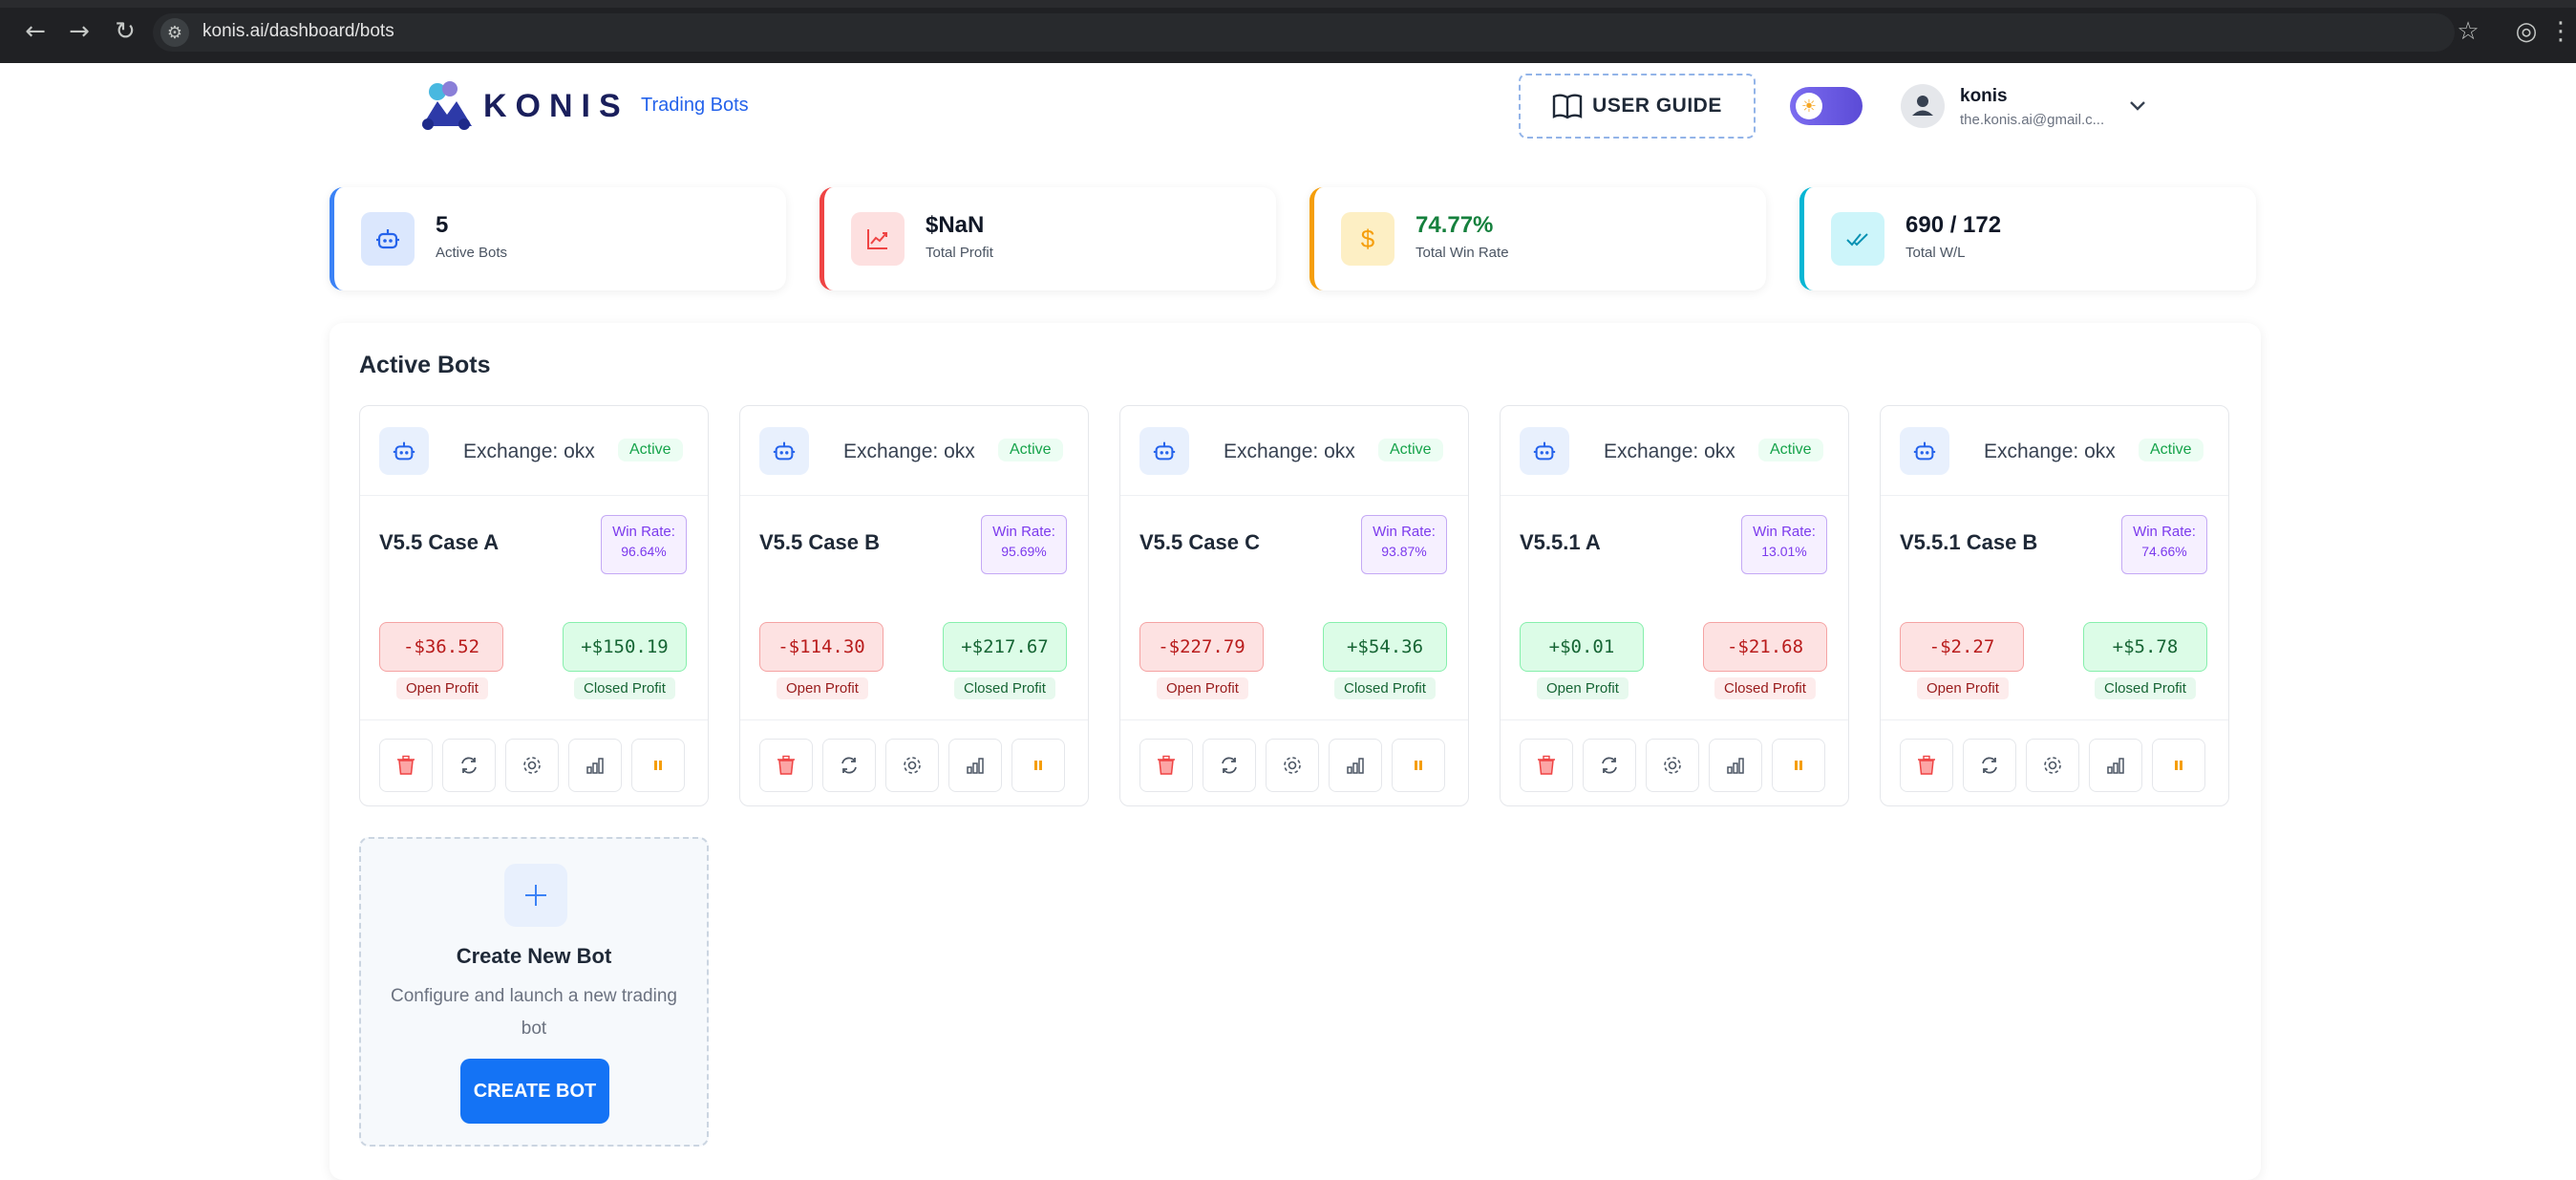  What do you see at coordinates (1784, 551) in the screenshot?
I see `win-rate-value: 13.01%` at bounding box center [1784, 551].